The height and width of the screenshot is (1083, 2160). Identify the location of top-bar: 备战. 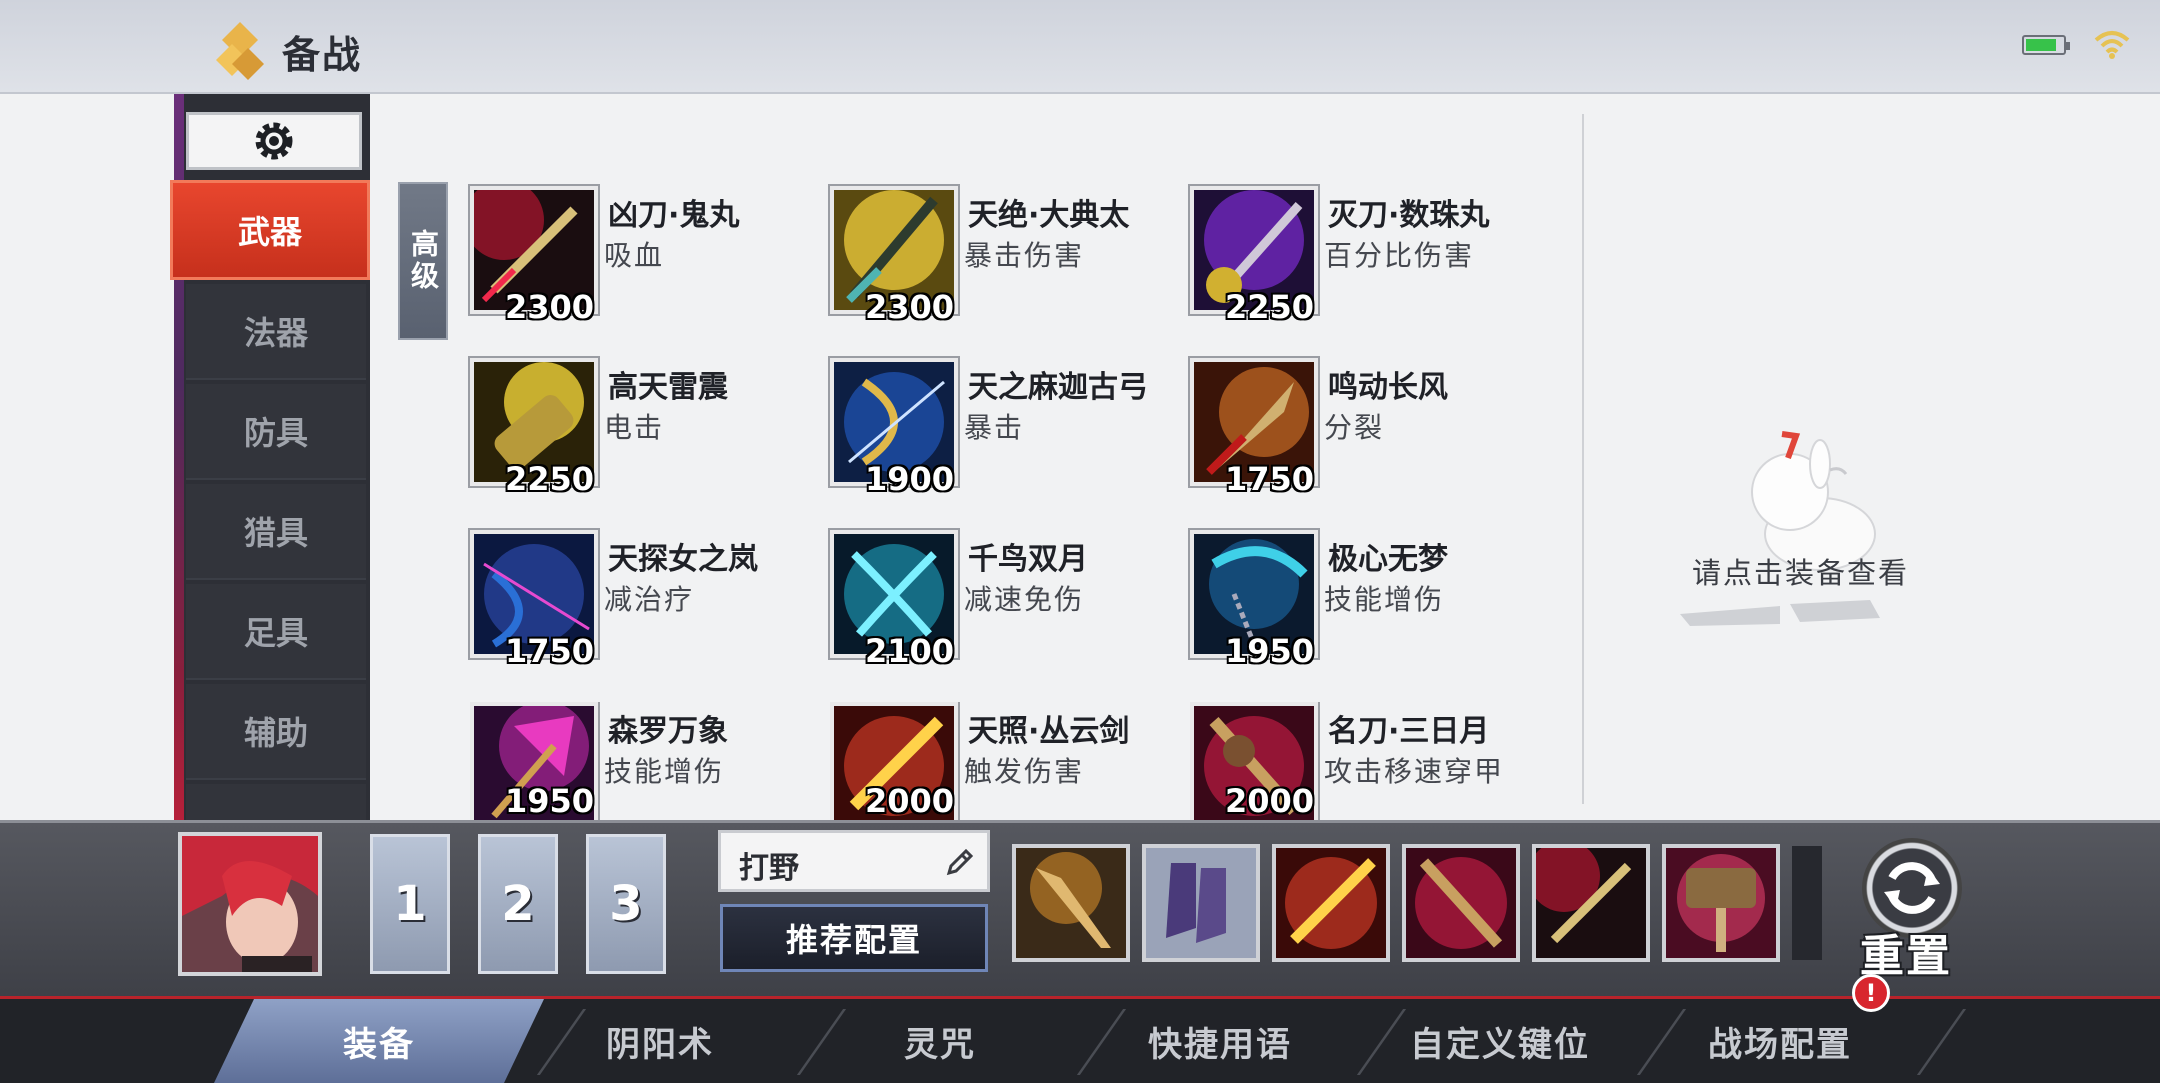
(1080, 47).